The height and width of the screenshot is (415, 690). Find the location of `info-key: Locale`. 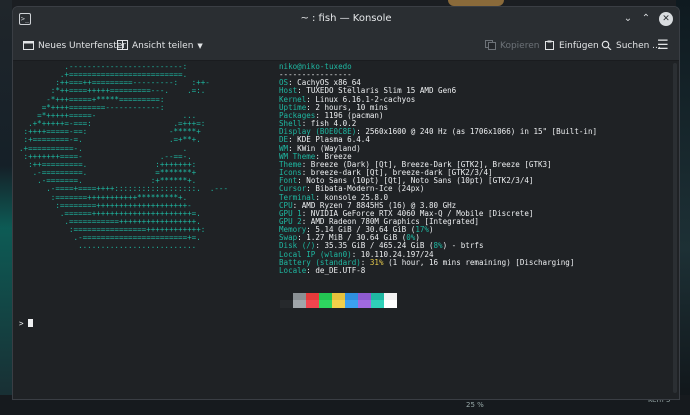

info-key: Locale is located at coordinates (293, 270).